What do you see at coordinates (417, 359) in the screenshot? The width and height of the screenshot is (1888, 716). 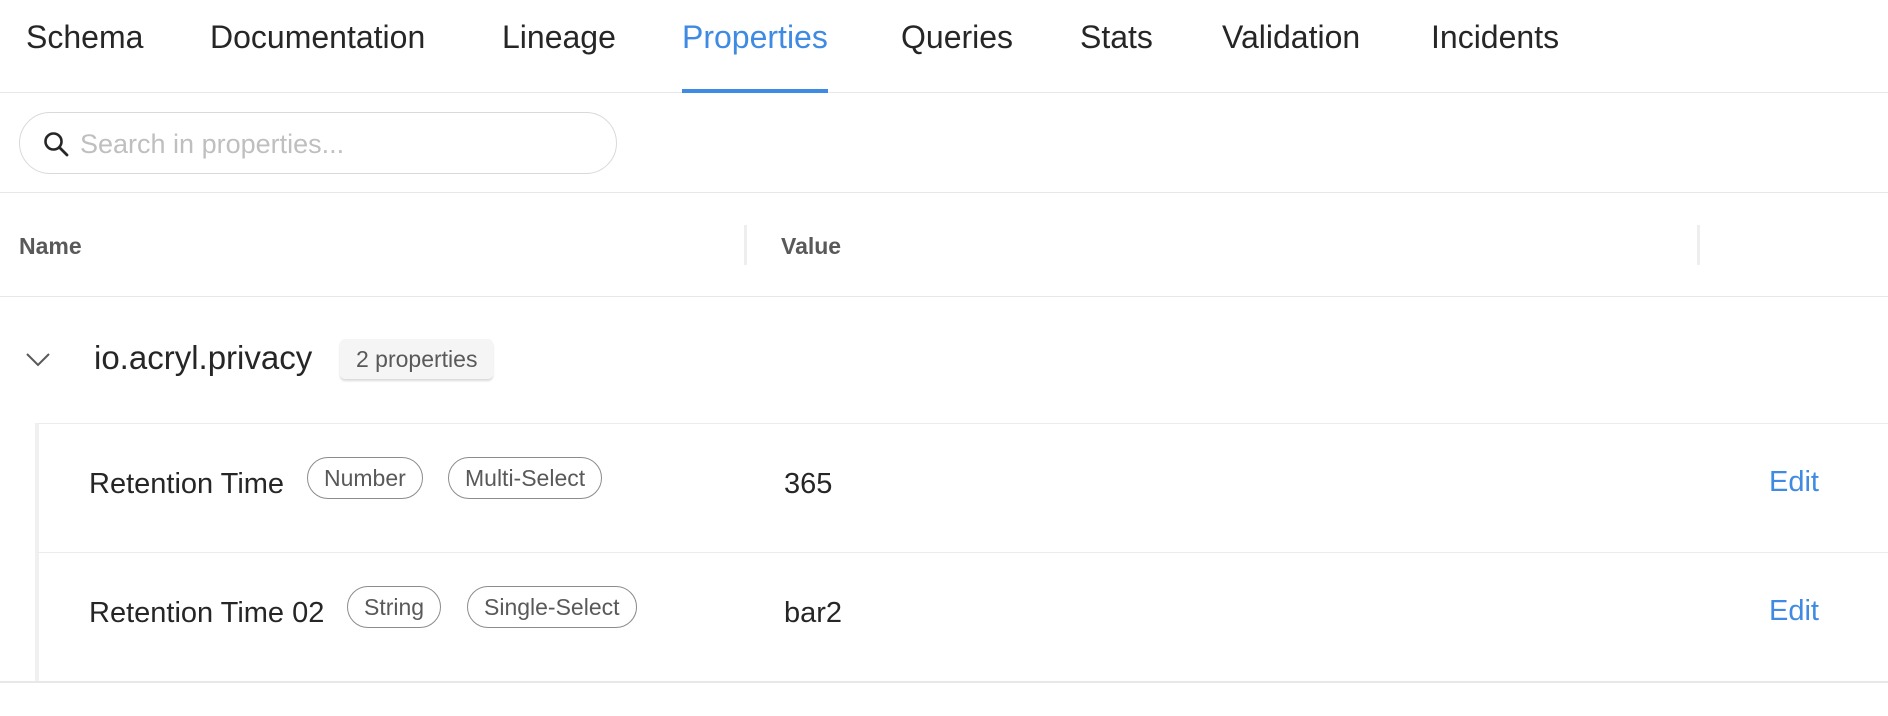 I see `property-count-badge: 2 properties` at bounding box center [417, 359].